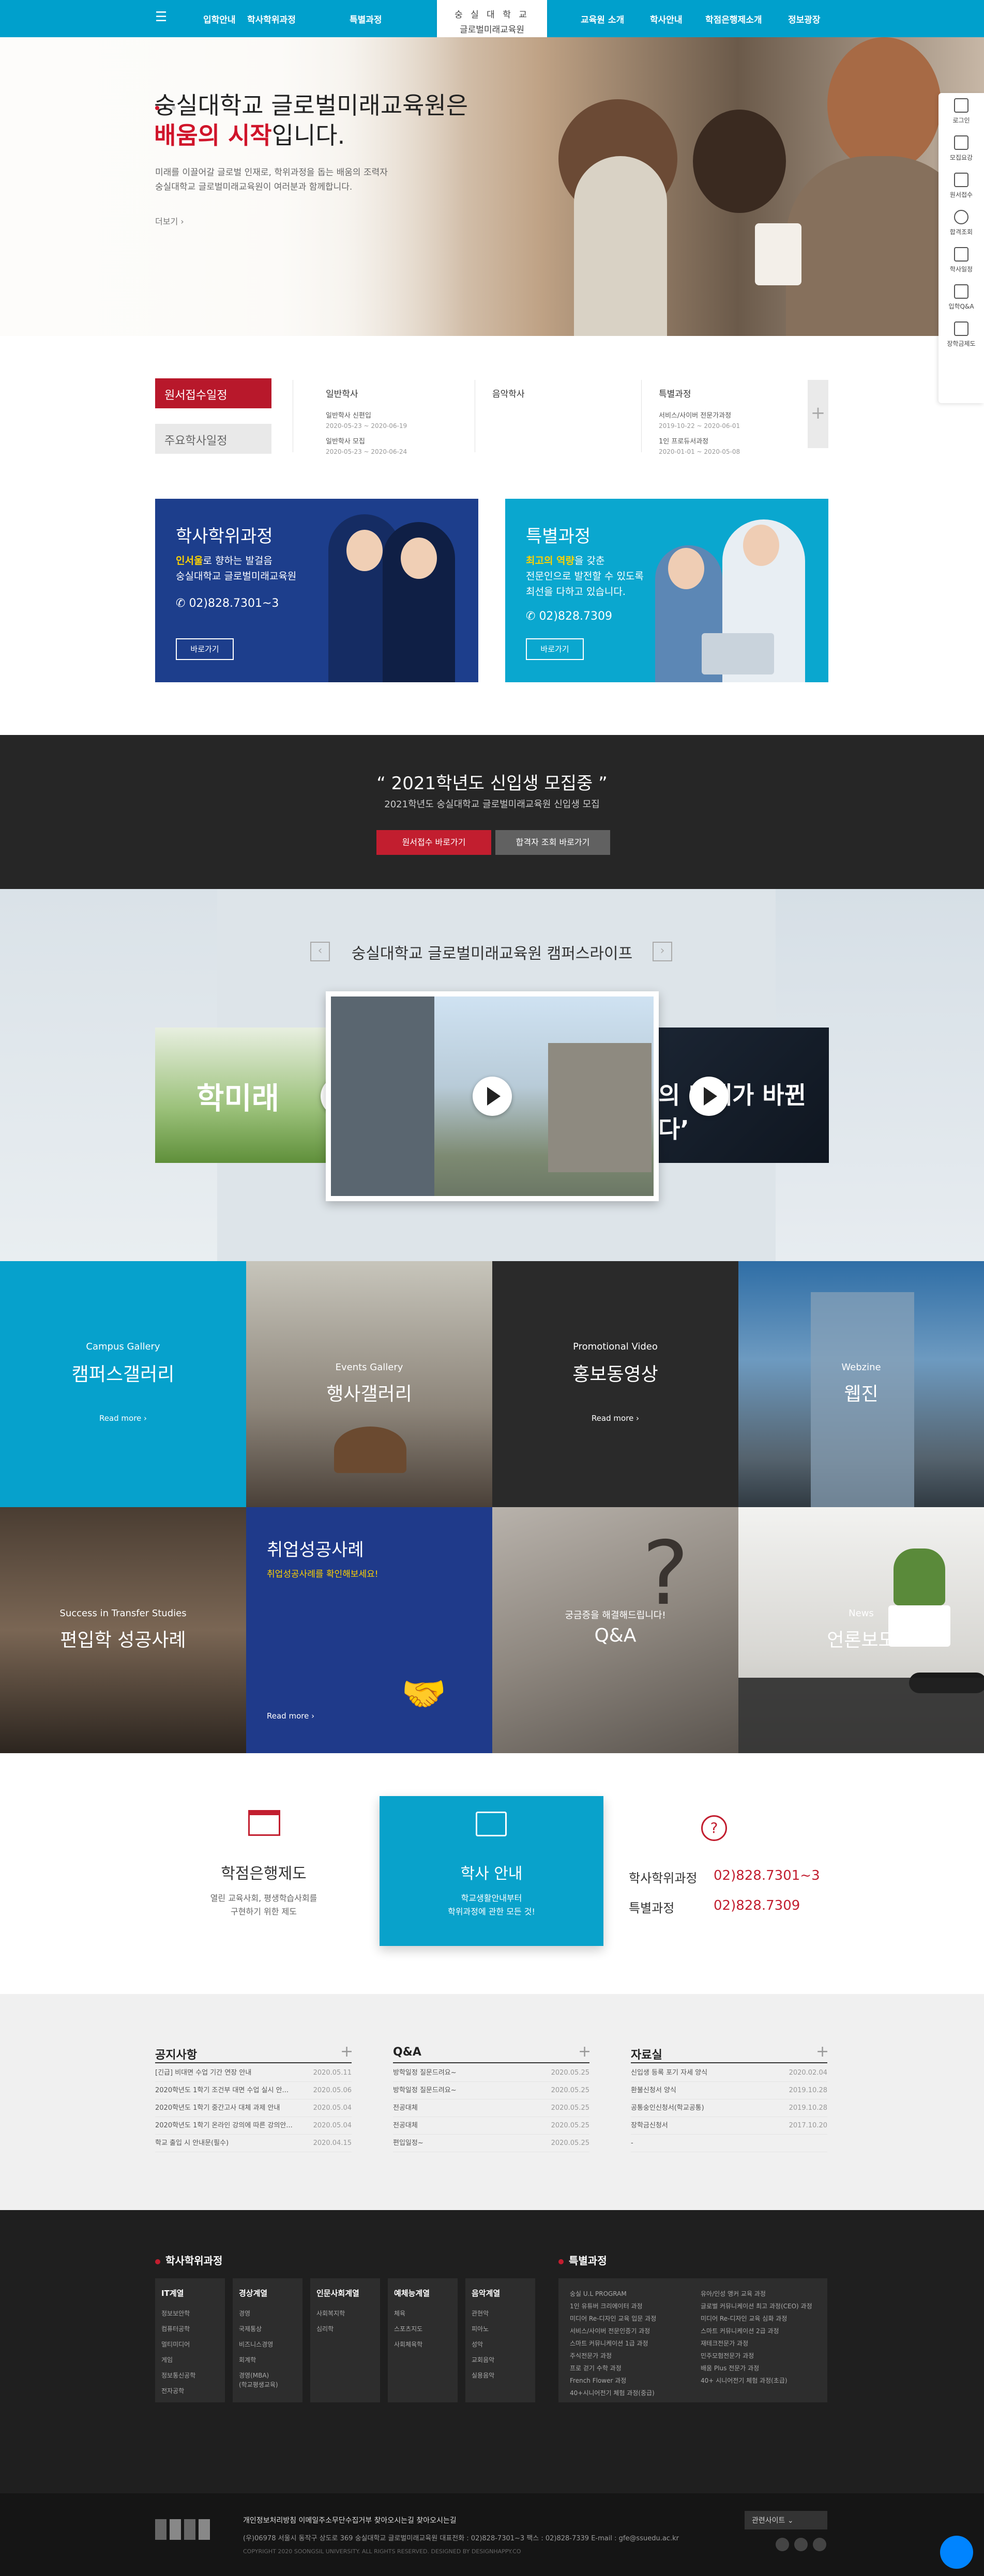 Image resolution: width=984 pixels, height=2576 pixels. Describe the element at coordinates (369, 1630) in the screenshot. I see `tile-job-success: 취업성공사례 취업성공사례를 확인해보세요! 🤝 Read more ›` at that location.